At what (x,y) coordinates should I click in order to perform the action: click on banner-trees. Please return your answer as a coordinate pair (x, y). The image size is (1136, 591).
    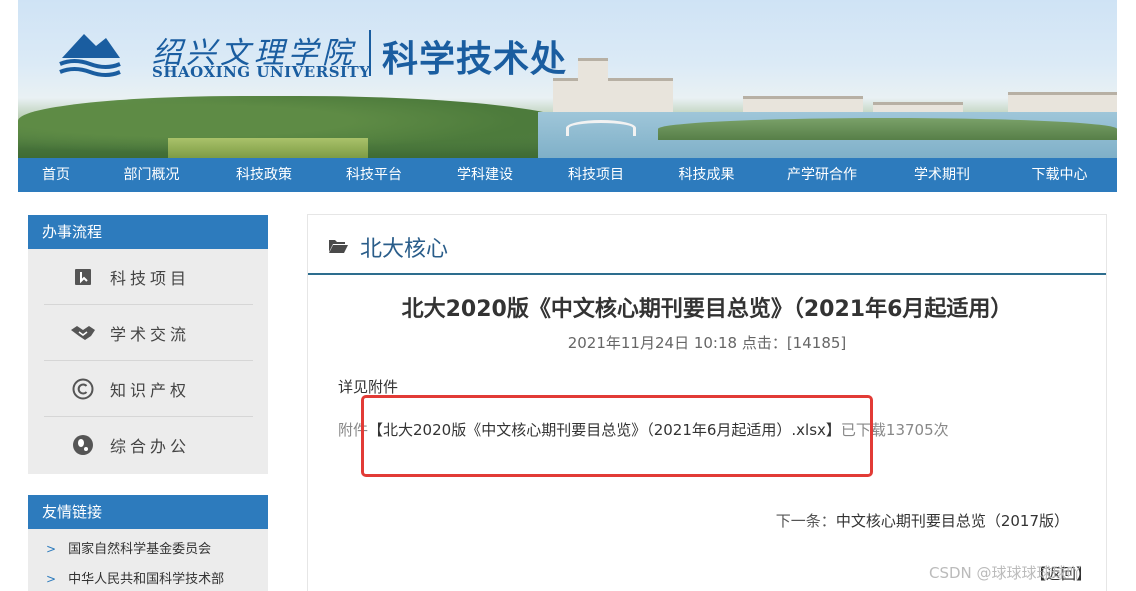
    Looking at the image, I should click on (887, 129).